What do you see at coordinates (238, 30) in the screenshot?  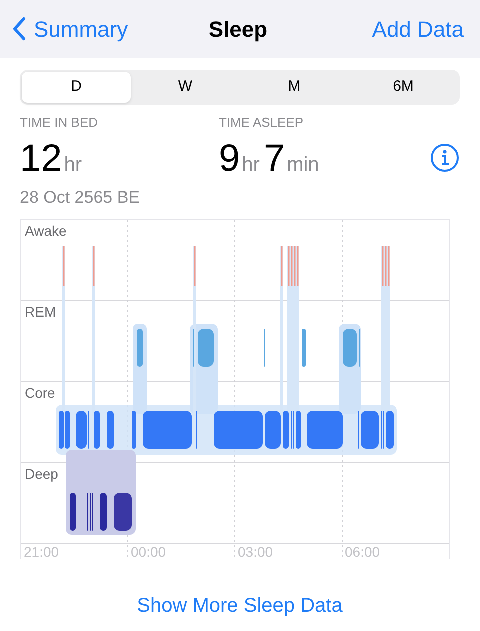 I see `screen-title: Sleep` at bounding box center [238, 30].